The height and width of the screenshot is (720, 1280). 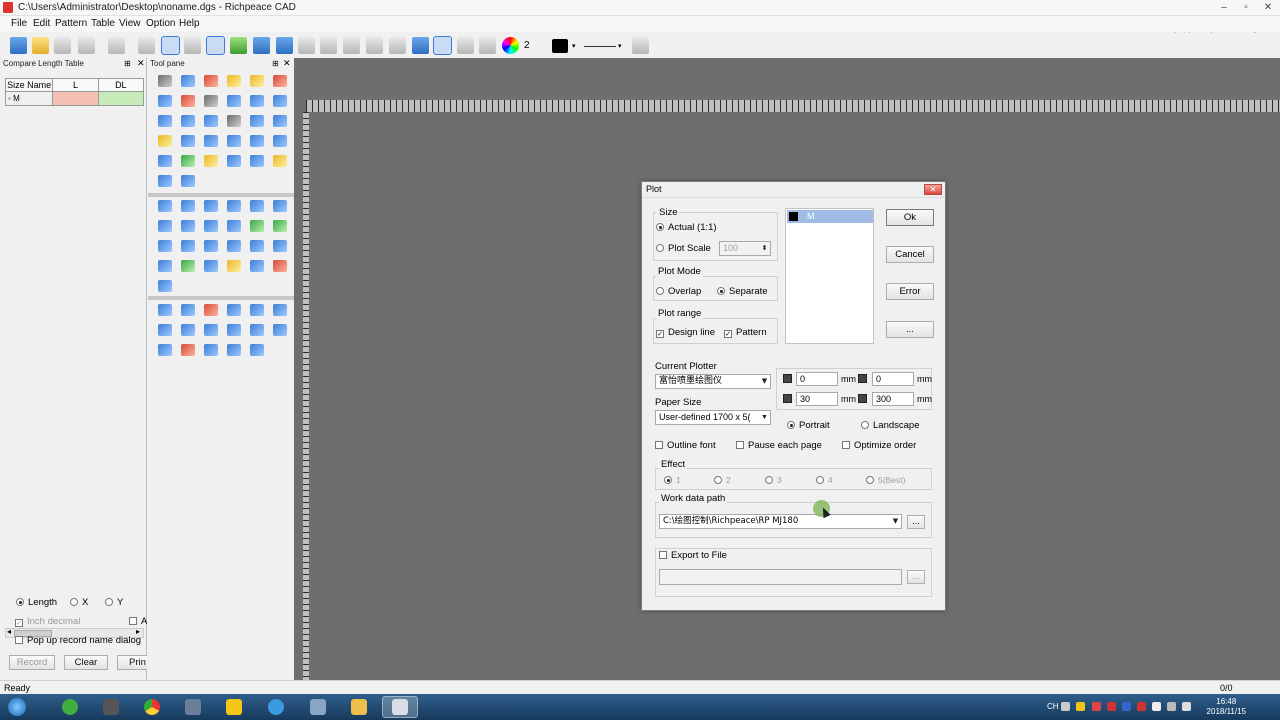 What do you see at coordinates (256, 310) in the screenshot?
I see `move-tool-icon` at bounding box center [256, 310].